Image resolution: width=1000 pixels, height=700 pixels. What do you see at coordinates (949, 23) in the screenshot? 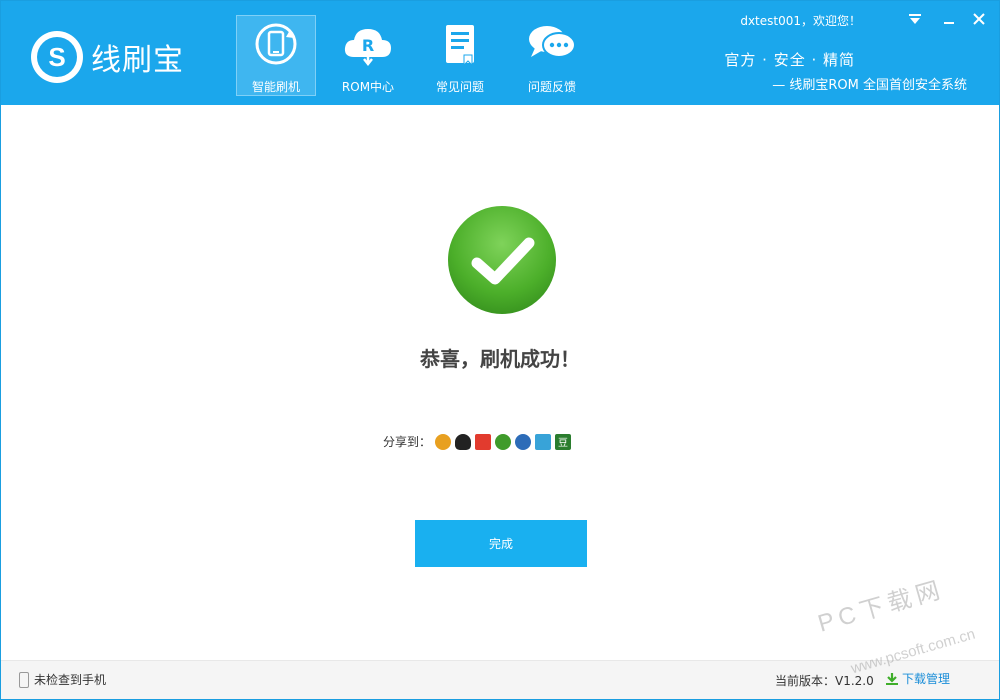
I see `minimize-icon` at bounding box center [949, 23].